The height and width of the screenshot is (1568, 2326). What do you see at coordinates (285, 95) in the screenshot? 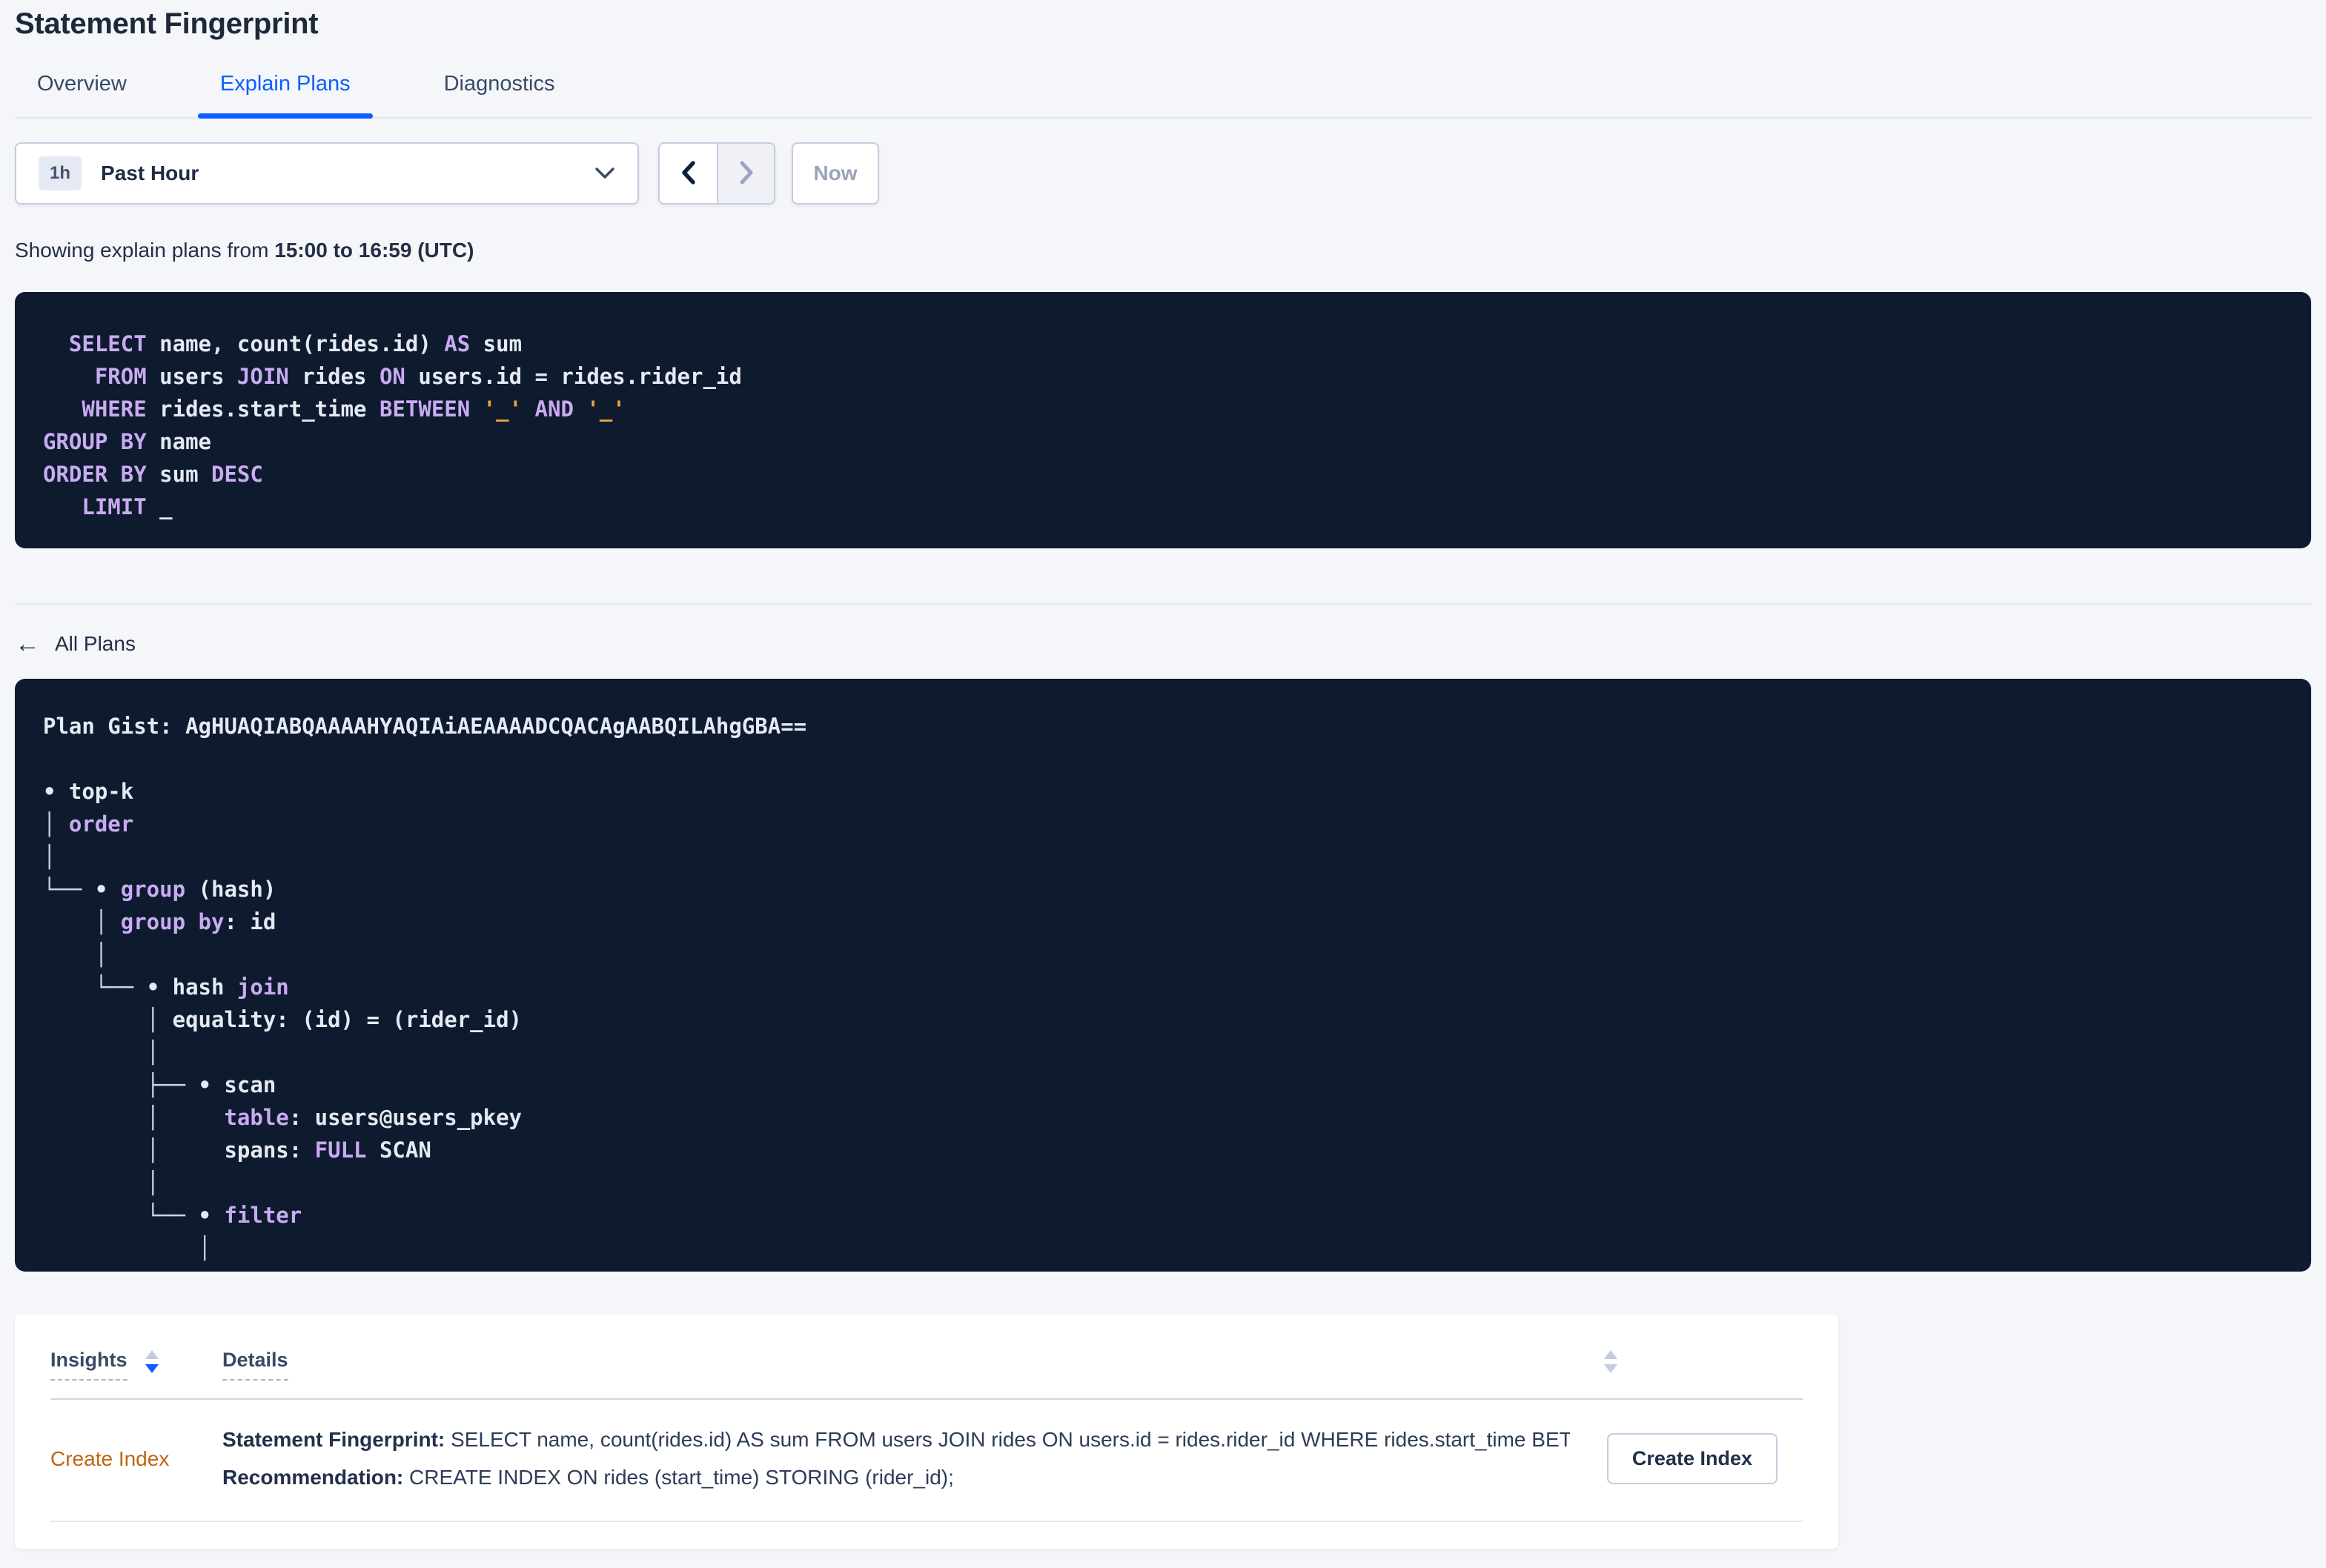
I see `tab-explain-plans: Explain Plans` at bounding box center [285, 95].